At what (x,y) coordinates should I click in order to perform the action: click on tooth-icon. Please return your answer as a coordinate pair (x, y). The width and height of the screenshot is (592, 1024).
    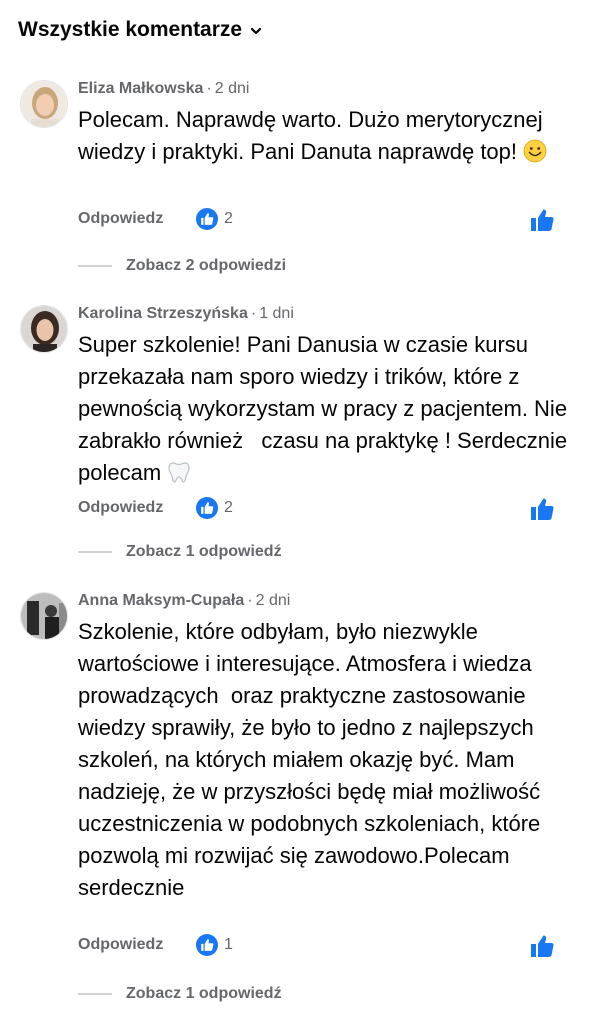
    Looking at the image, I should click on (179, 472).